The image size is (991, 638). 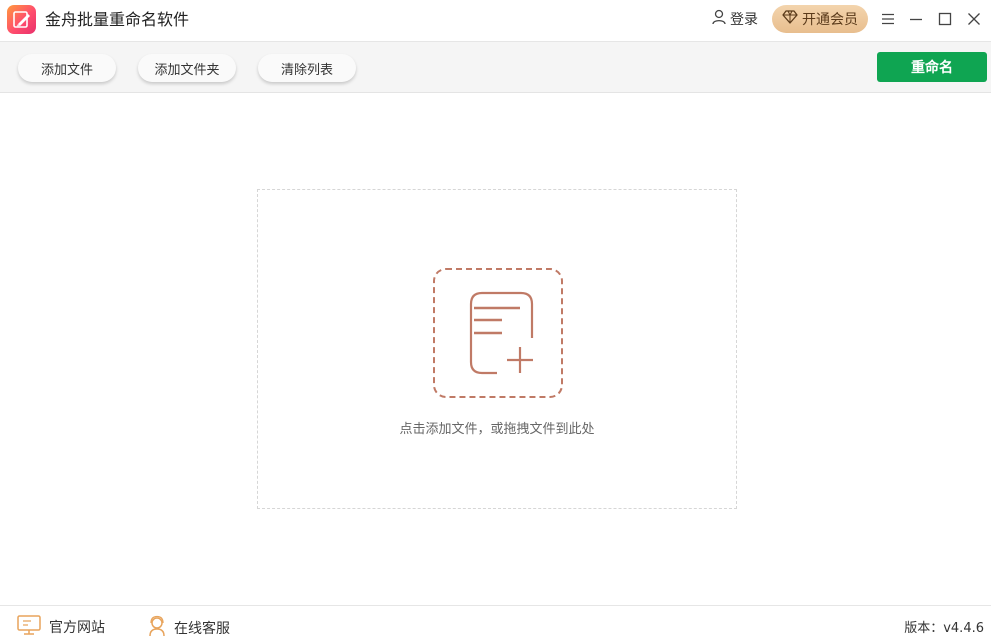 What do you see at coordinates (888, 19) in the screenshot?
I see `hamburger-menu-icon` at bounding box center [888, 19].